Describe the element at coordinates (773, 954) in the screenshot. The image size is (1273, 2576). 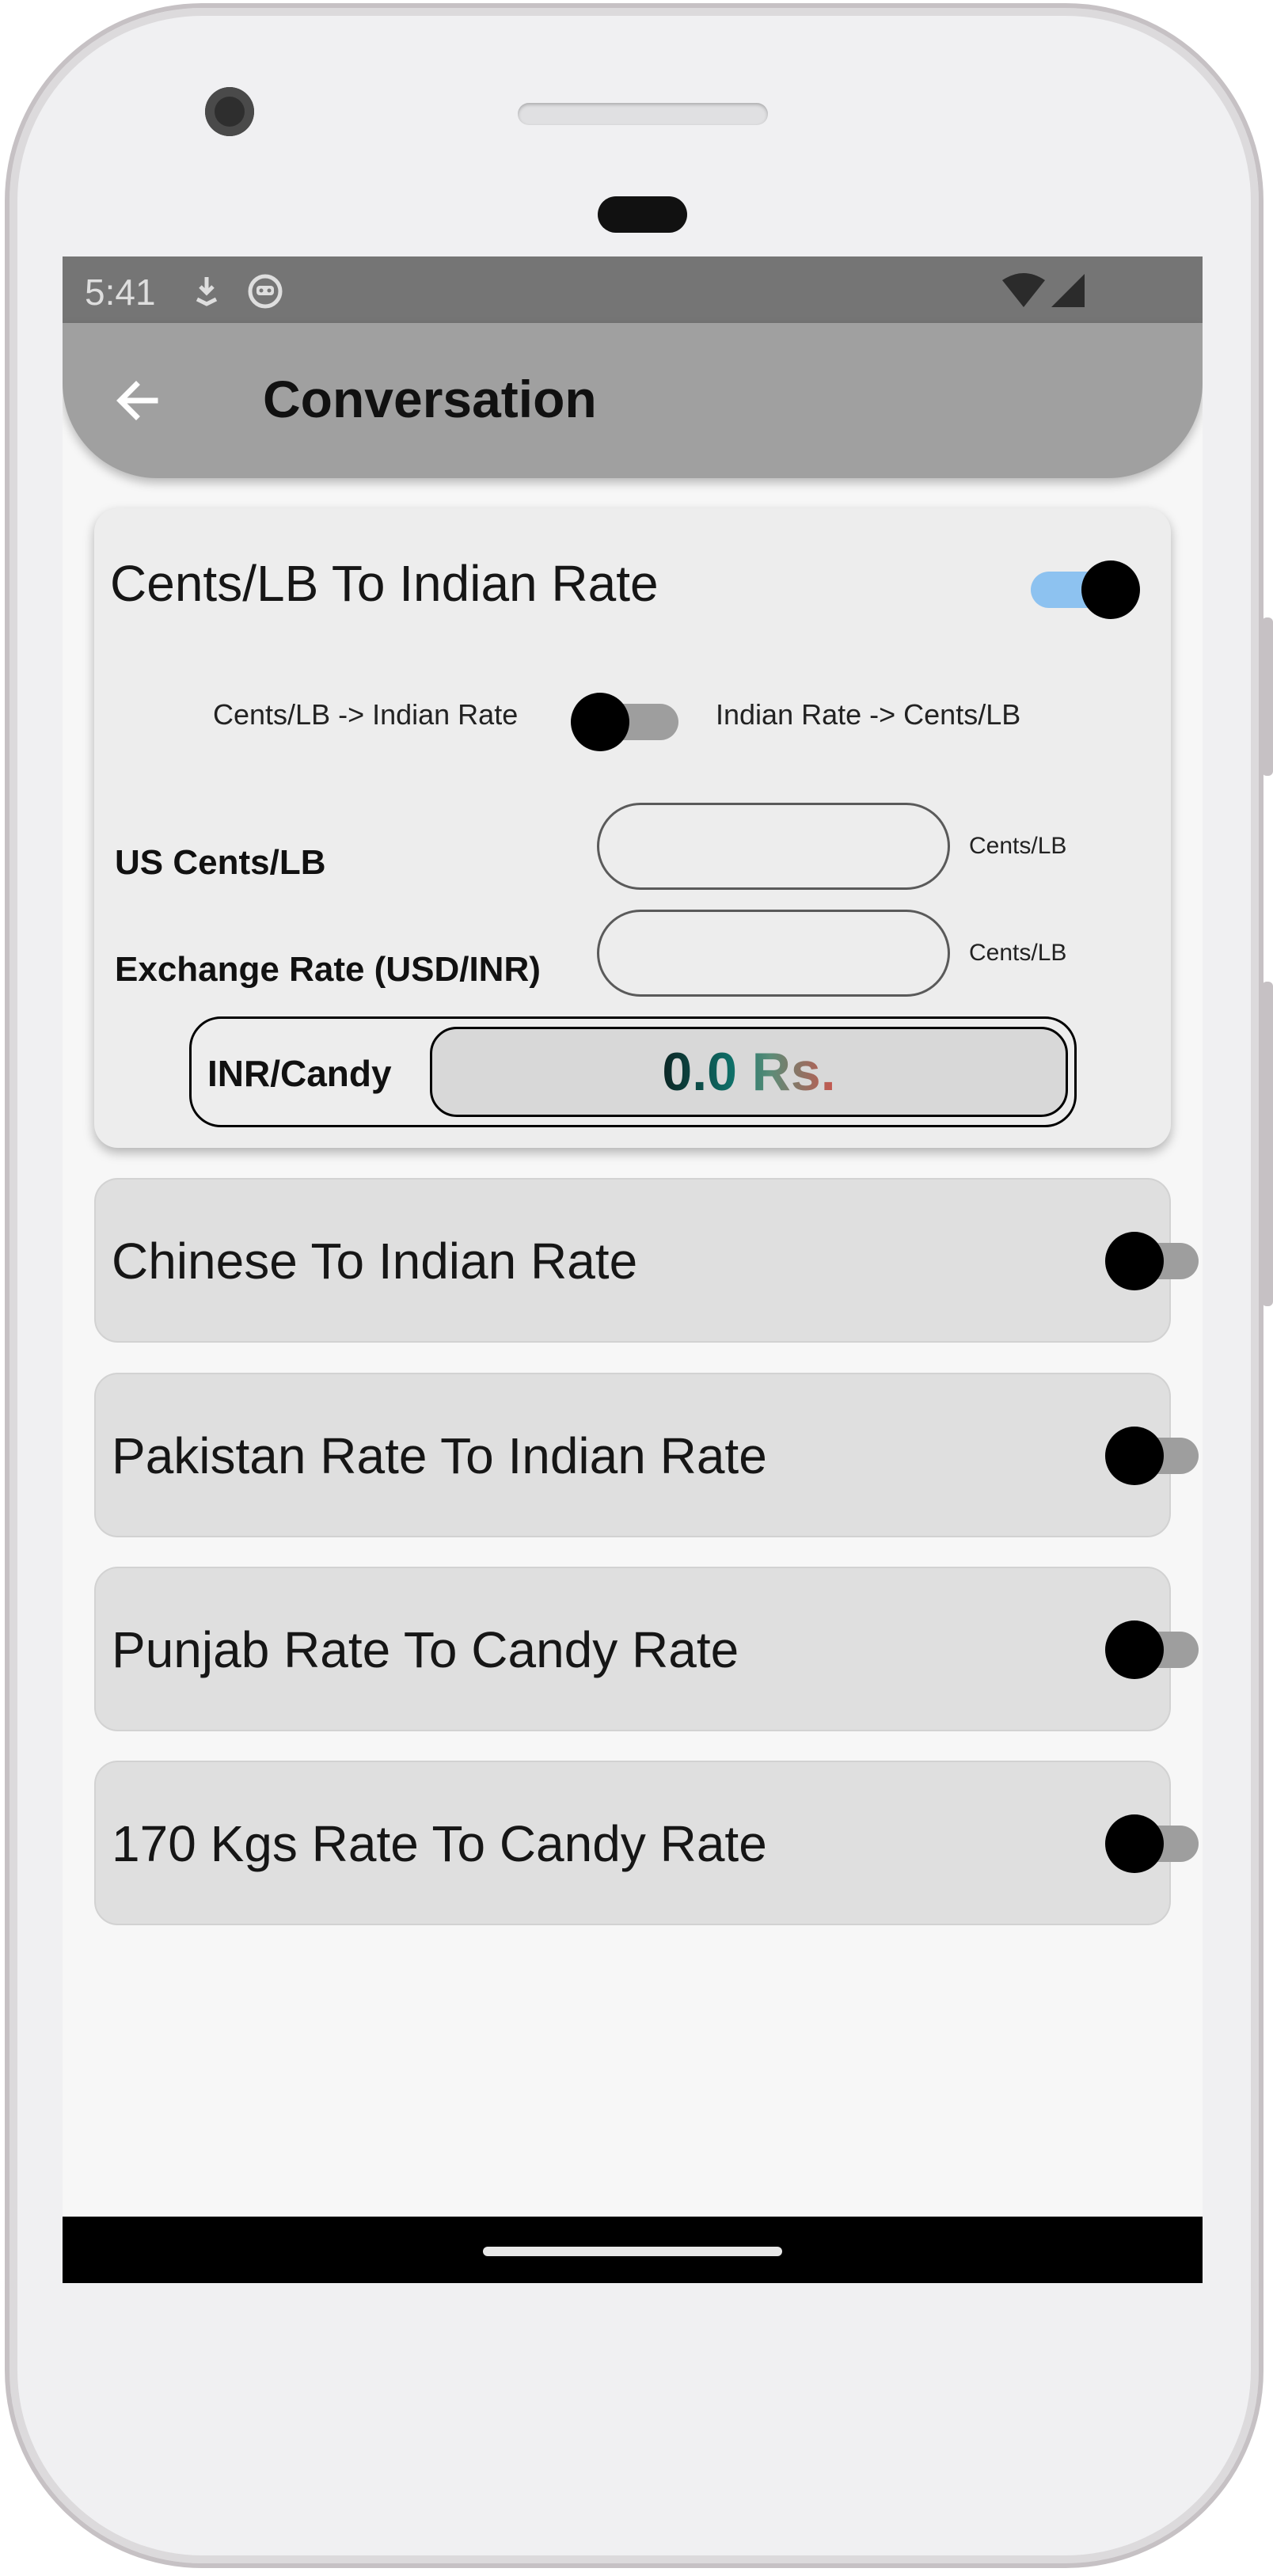
I see `exchange-rate-input` at that location.